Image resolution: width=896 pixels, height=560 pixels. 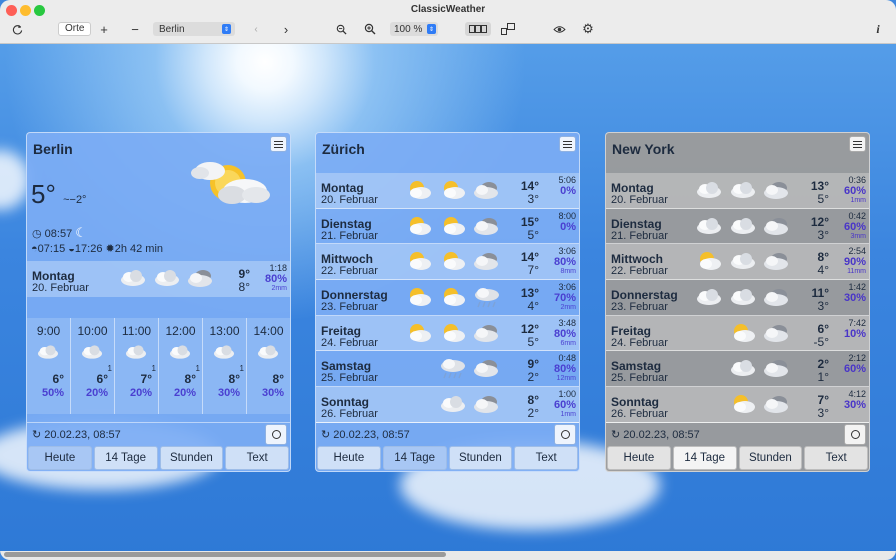 What do you see at coordinates (139, 249) in the screenshot?
I see `daylight-duration: 2h 42 min` at bounding box center [139, 249].